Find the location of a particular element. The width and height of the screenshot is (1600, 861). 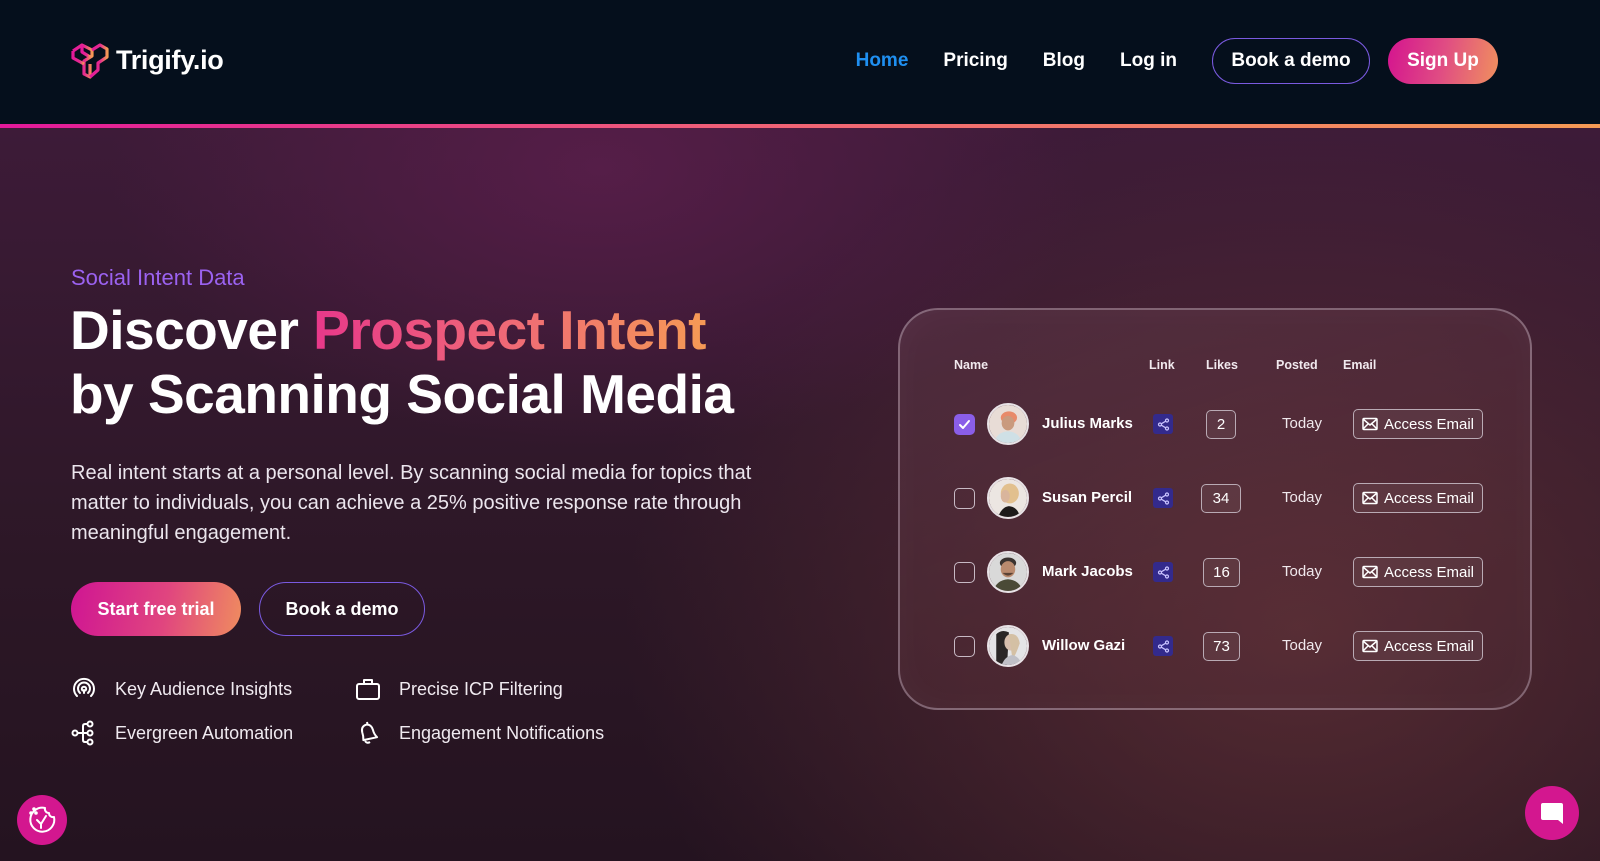

table-row: Julius Marks 2 Today Access Email is located at coordinates (1215, 425).